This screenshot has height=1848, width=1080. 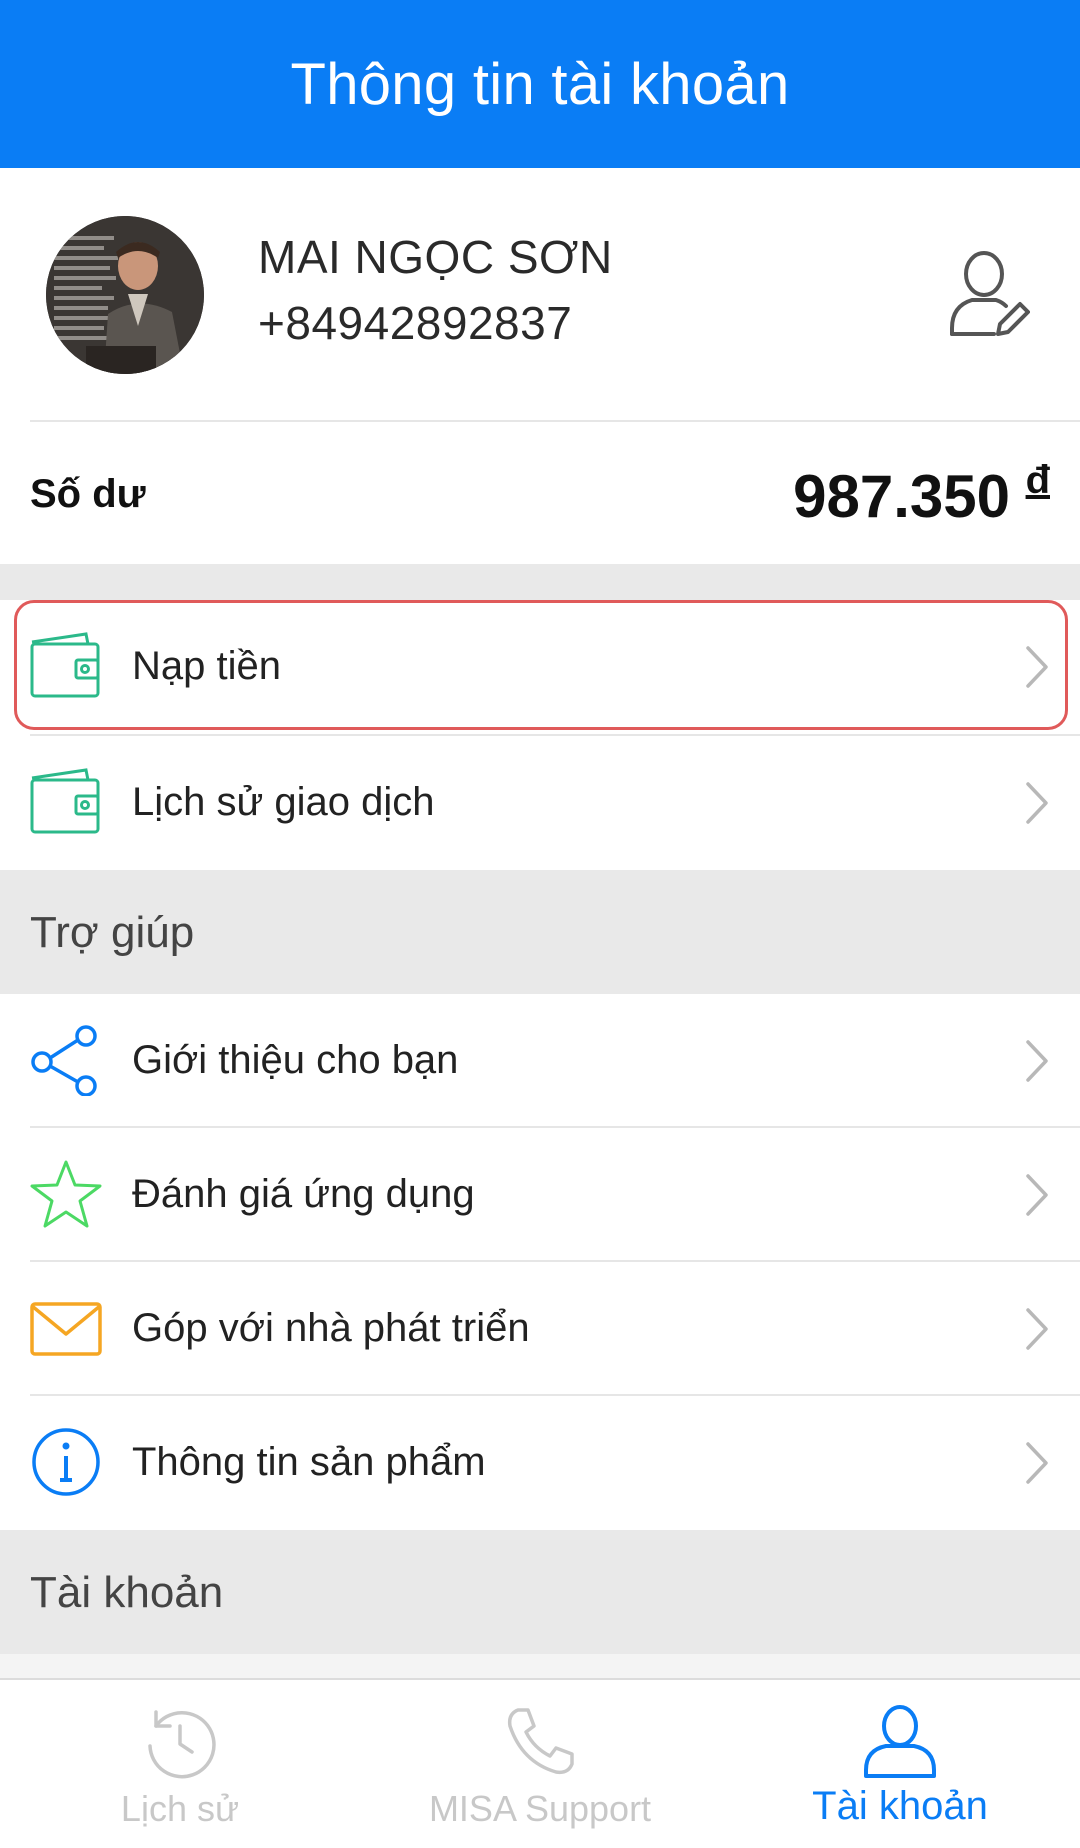 What do you see at coordinates (331, 1328) in the screenshot?
I see `menu-item-label: Góp với nhà phát triển` at bounding box center [331, 1328].